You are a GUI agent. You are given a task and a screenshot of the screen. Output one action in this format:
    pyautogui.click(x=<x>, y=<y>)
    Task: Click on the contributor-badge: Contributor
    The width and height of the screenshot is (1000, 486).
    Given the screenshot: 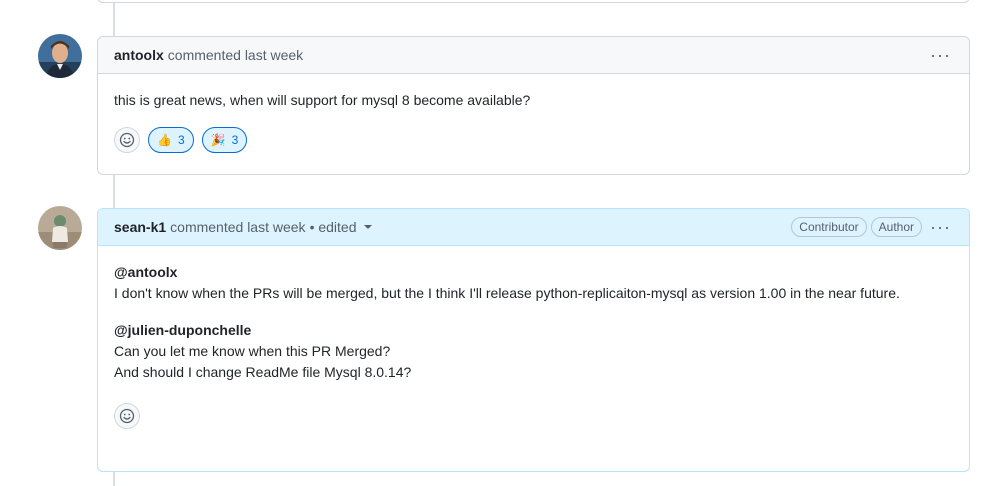 What is the action you would take?
    pyautogui.click(x=829, y=227)
    